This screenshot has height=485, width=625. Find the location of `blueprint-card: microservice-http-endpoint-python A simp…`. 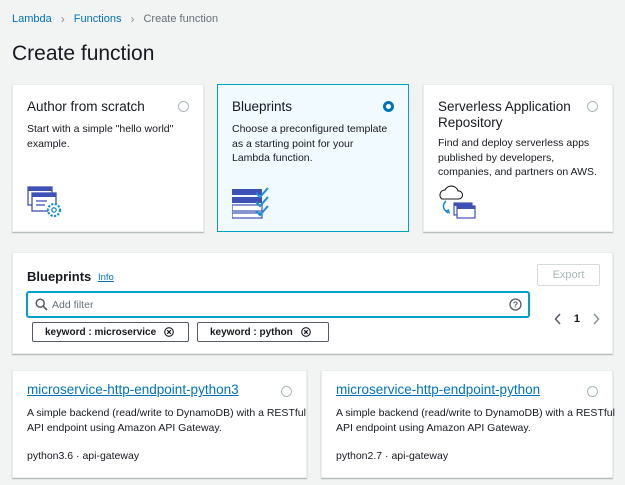

blueprint-card: microservice-http-endpoint-python A simp… is located at coordinates (468, 424).